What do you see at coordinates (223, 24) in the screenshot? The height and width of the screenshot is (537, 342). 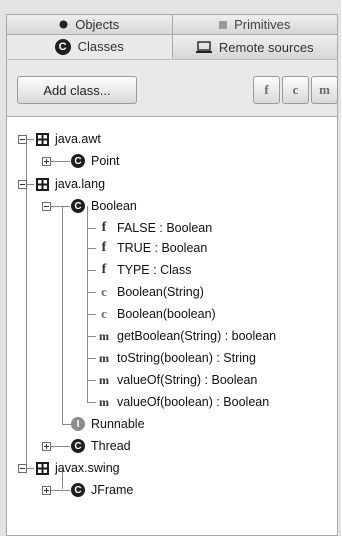 I see `square-icon` at bounding box center [223, 24].